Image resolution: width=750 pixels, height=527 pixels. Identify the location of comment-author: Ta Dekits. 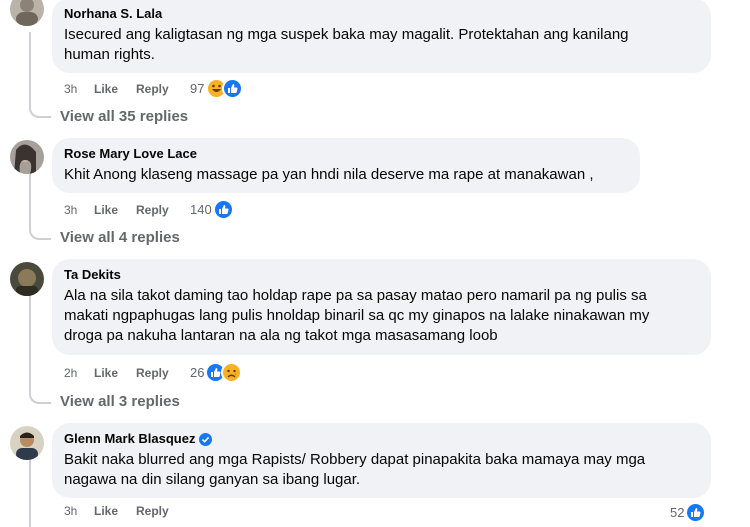
(381, 275).